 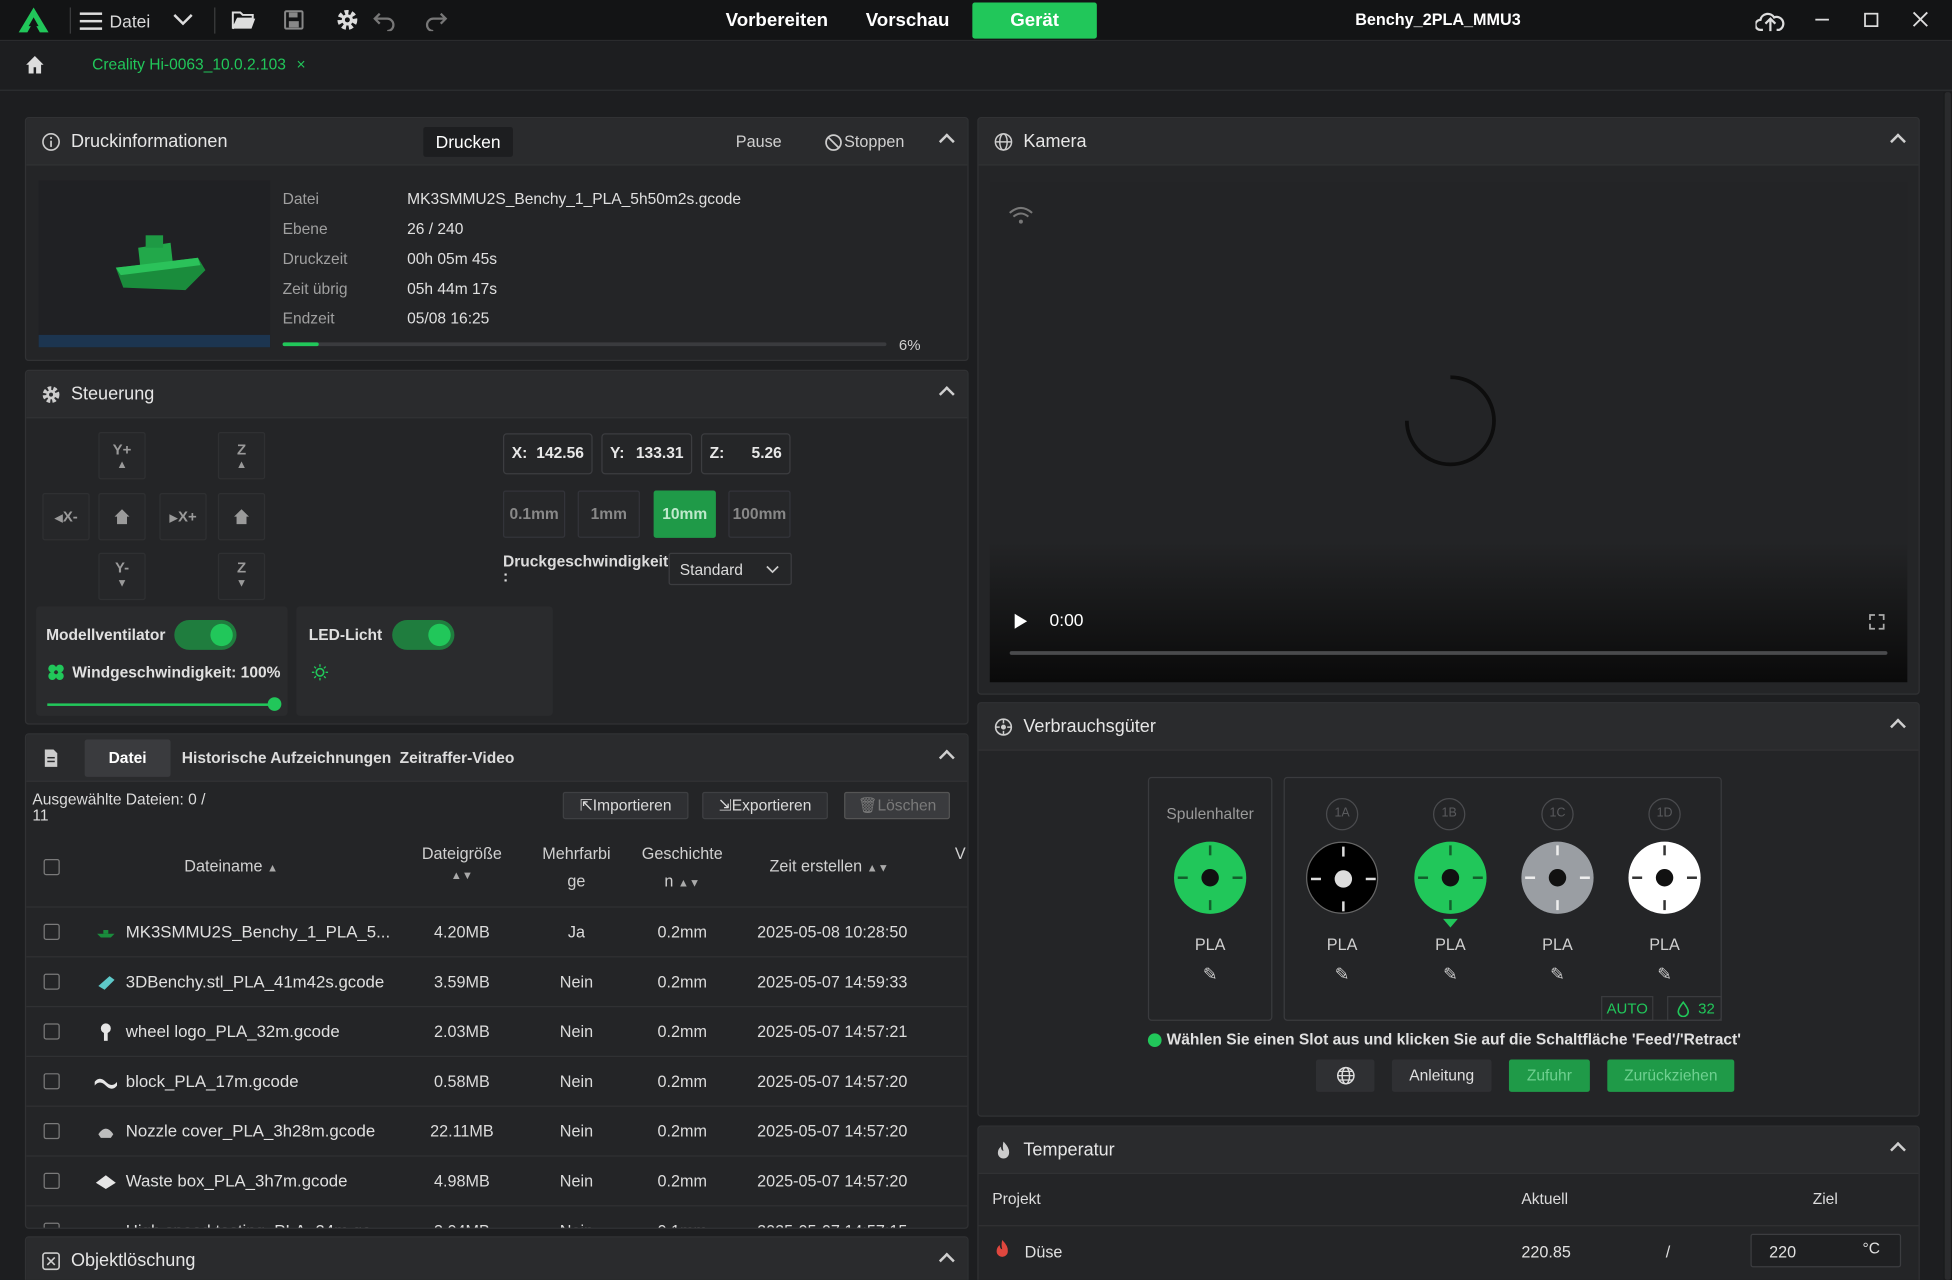 What do you see at coordinates (897, 805) in the screenshot?
I see `delete-button: 🗑Löschen` at bounding box center [897, 805].